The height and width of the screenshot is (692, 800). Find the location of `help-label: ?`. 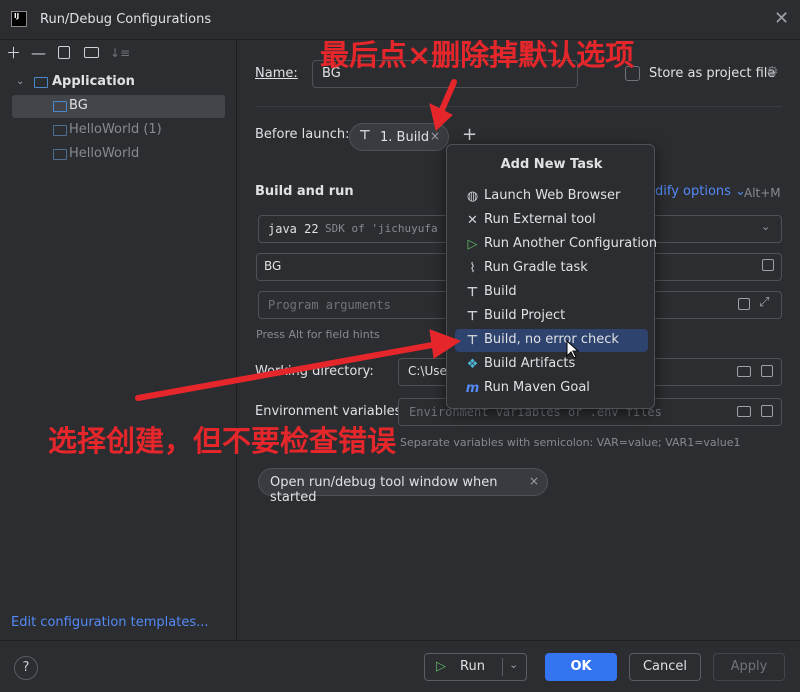

help-label: ? is located at coordinates (26, 667).